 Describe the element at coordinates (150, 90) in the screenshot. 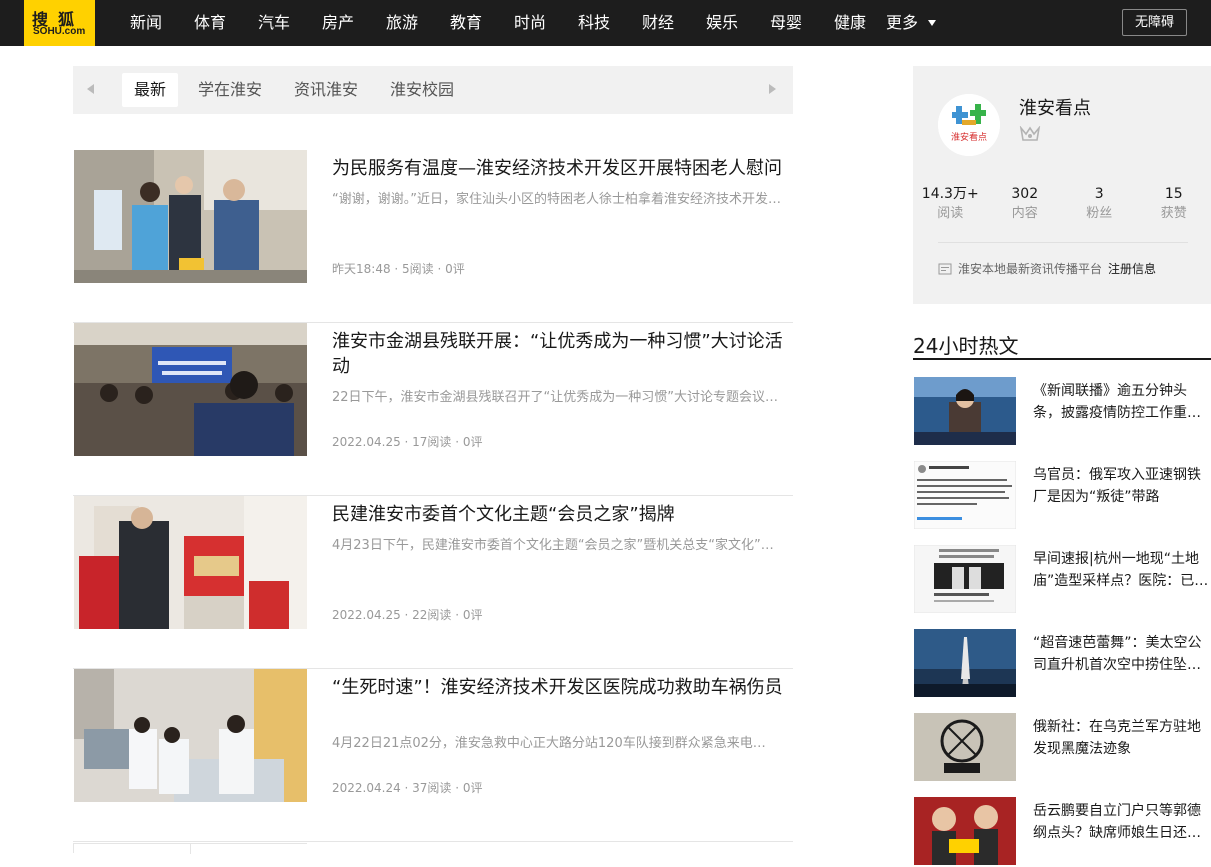

I see `tab-latest: 最新` at that location.